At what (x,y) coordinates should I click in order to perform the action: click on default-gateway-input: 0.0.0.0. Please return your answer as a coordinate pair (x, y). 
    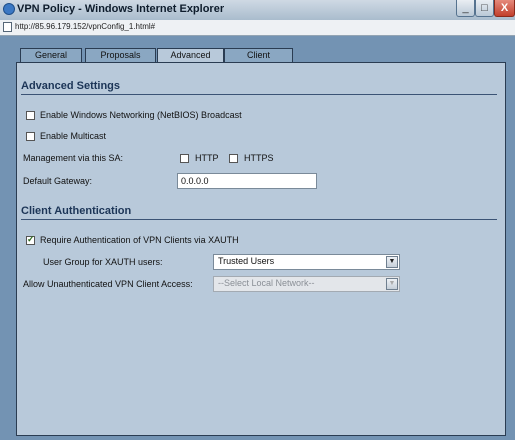
    Looking at the image, I should click on (247, 181).